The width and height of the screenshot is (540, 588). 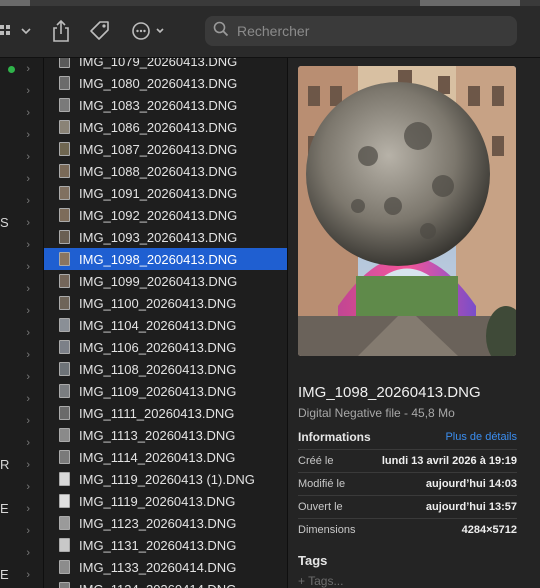 I want to click on search-input, so click(x=367, y=31).